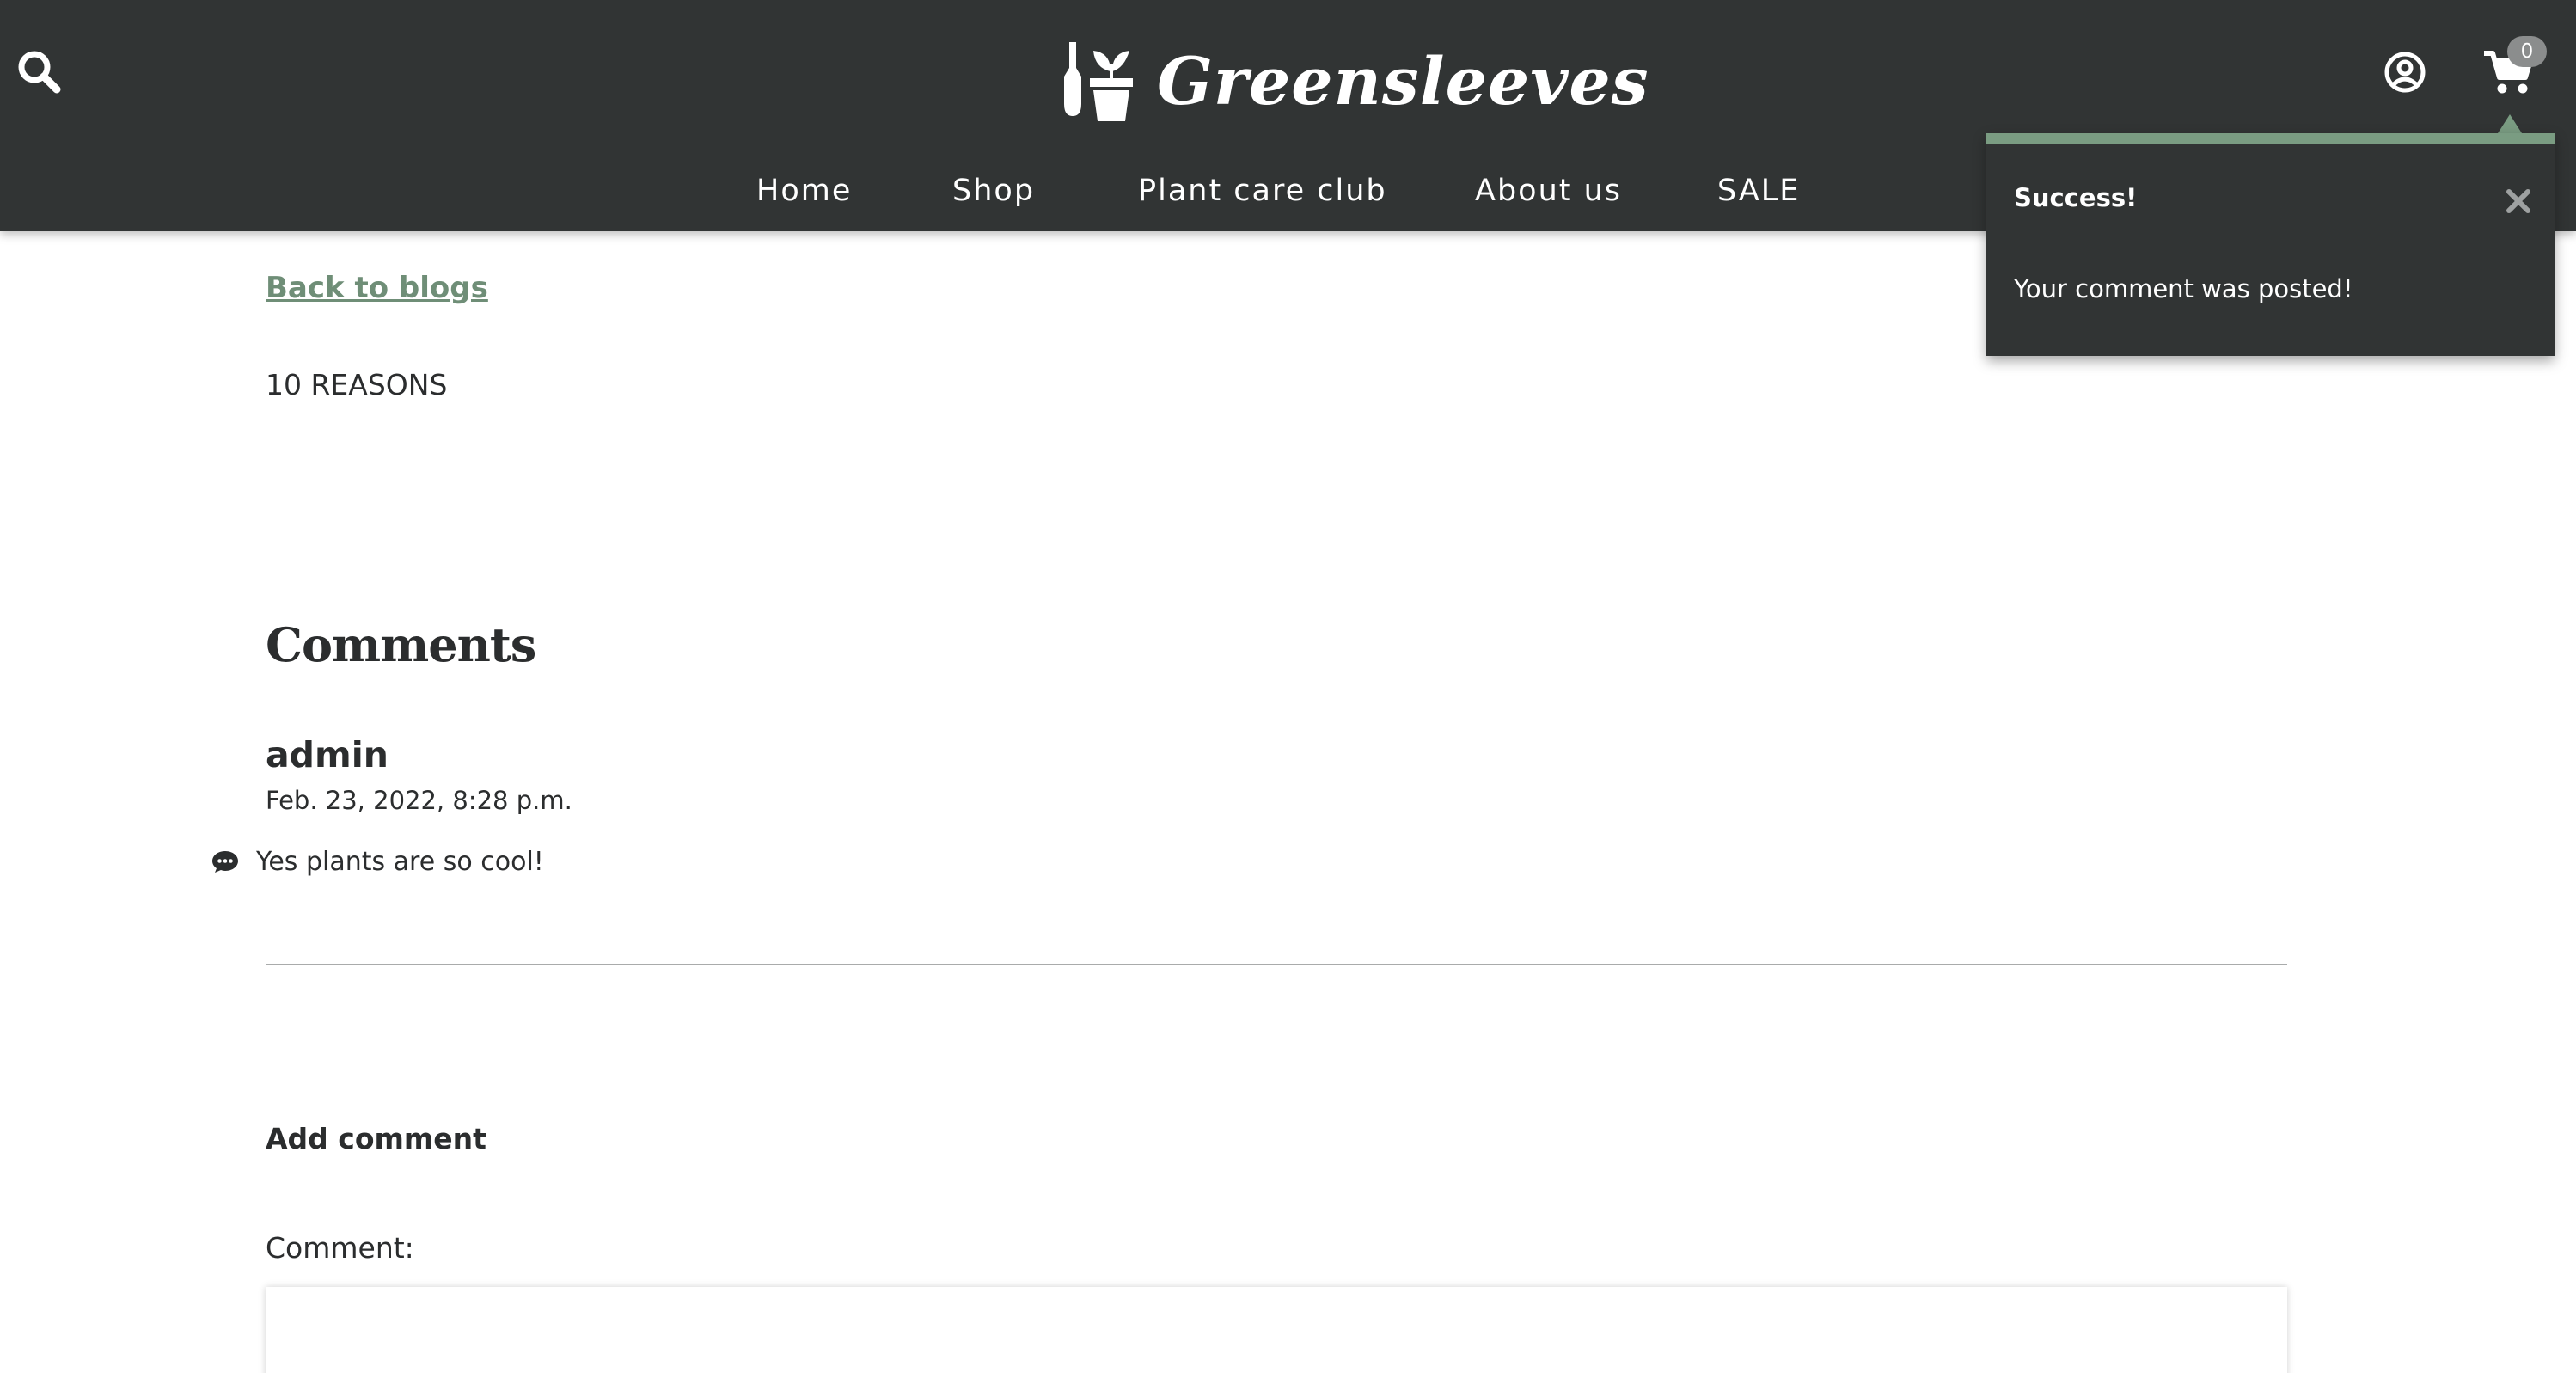 Image resolution: width=2576 pixels, height=1373 pixels. I want to click on close-icon, so click(2518, 201).